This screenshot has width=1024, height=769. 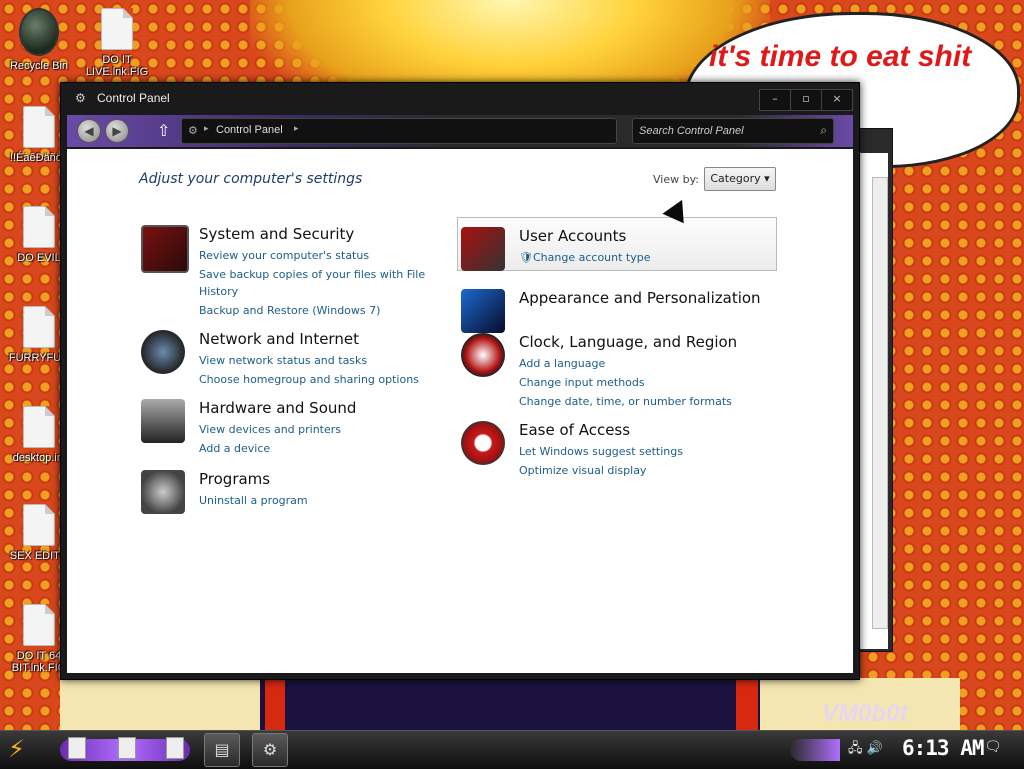 I want to click on link-uninstall: Uninstall a program, so click(x=253, y=500).